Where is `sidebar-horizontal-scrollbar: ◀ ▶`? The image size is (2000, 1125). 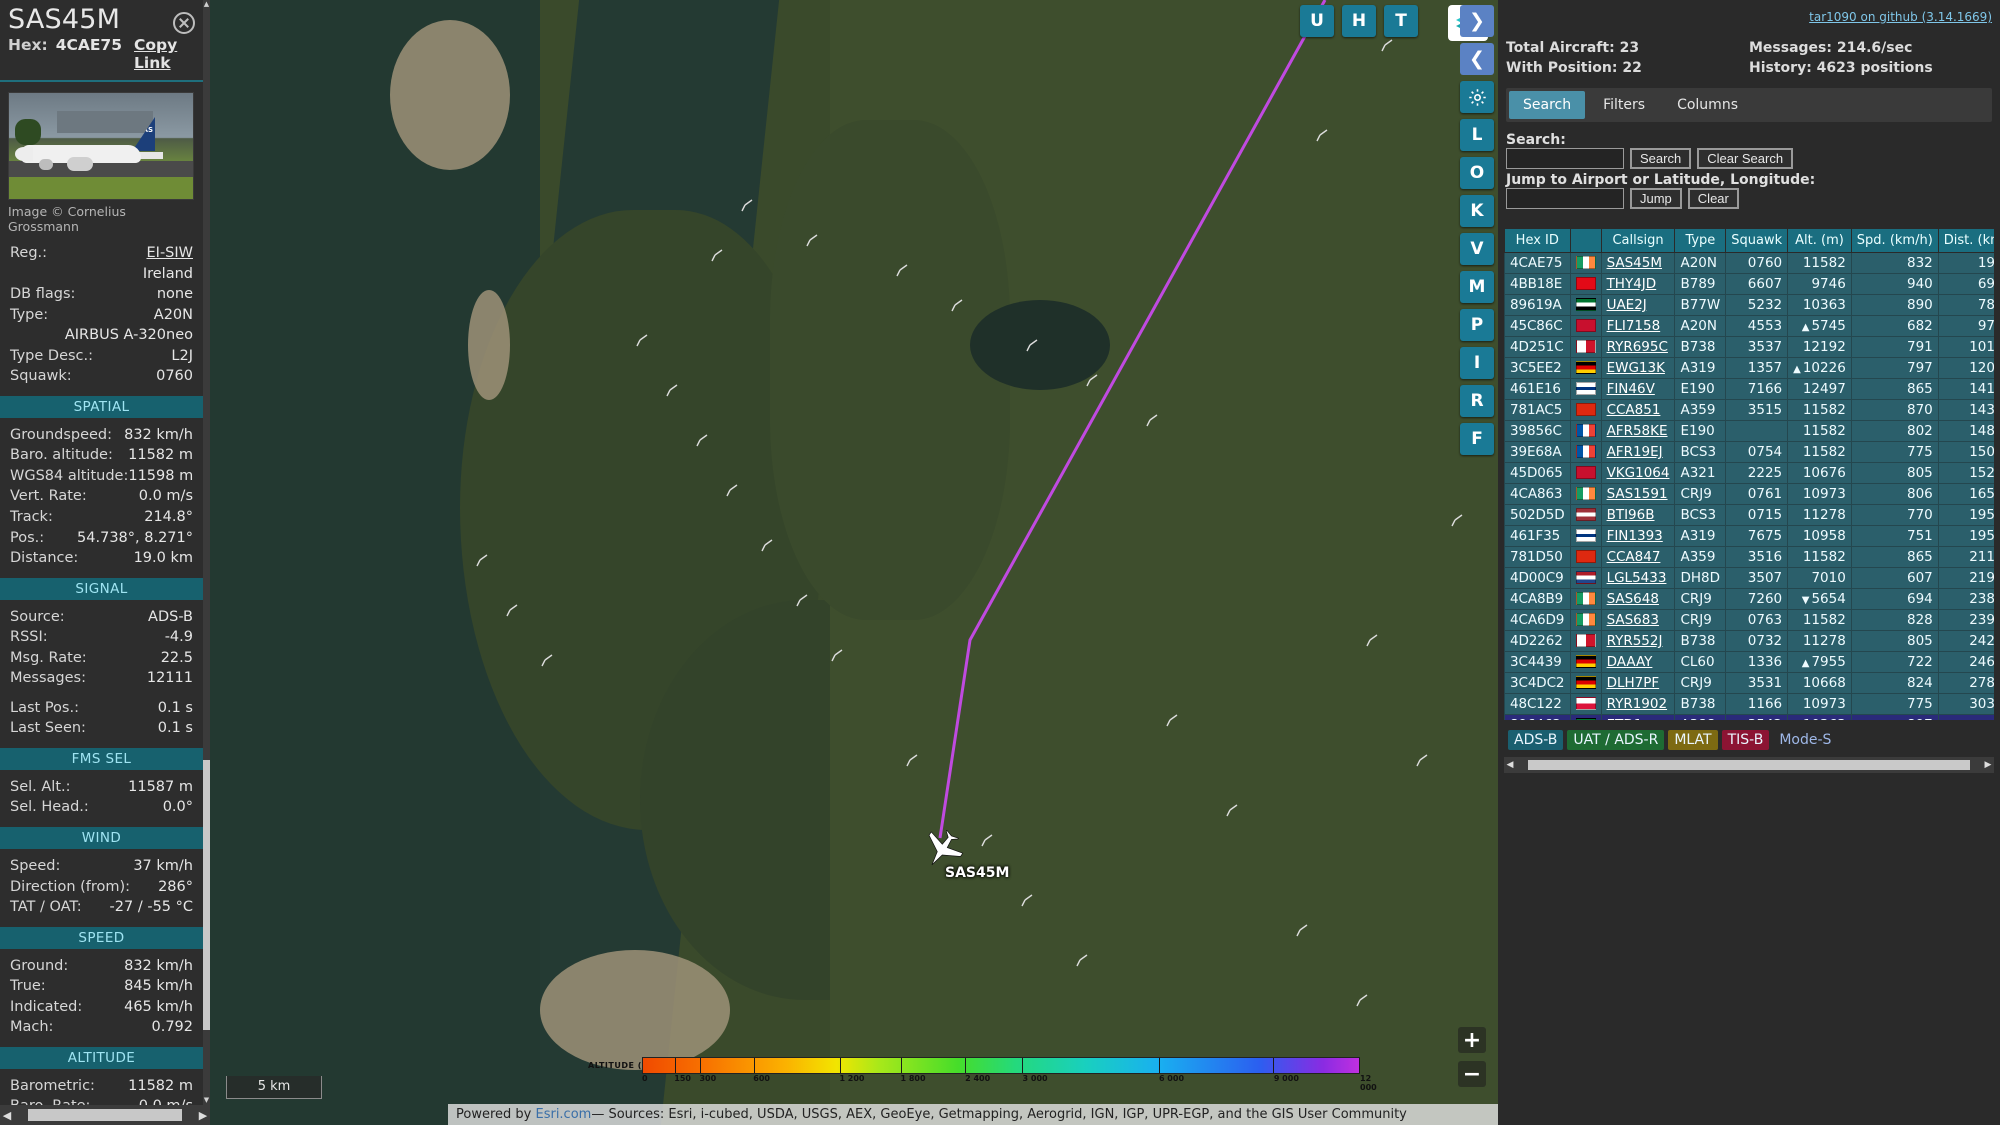 sidebar-horizontal-scrollbar: ◀ ▶ is located at coordinates (105, 1115).